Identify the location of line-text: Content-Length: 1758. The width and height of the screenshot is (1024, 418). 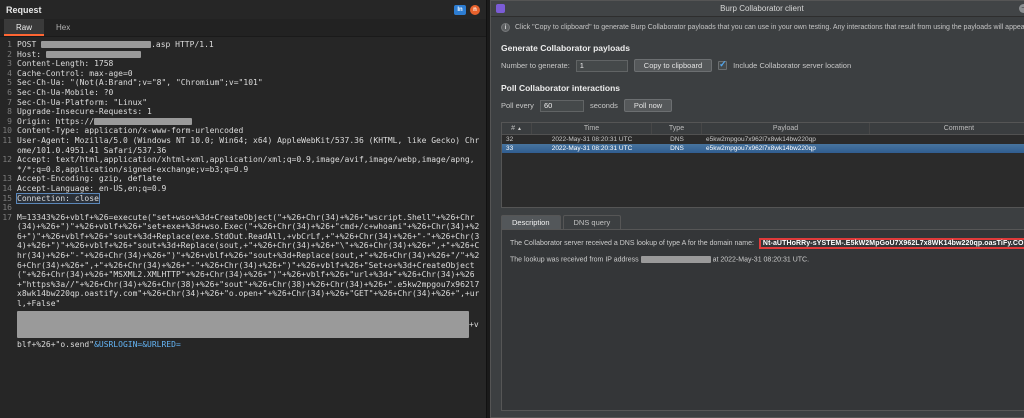
(250, 64).